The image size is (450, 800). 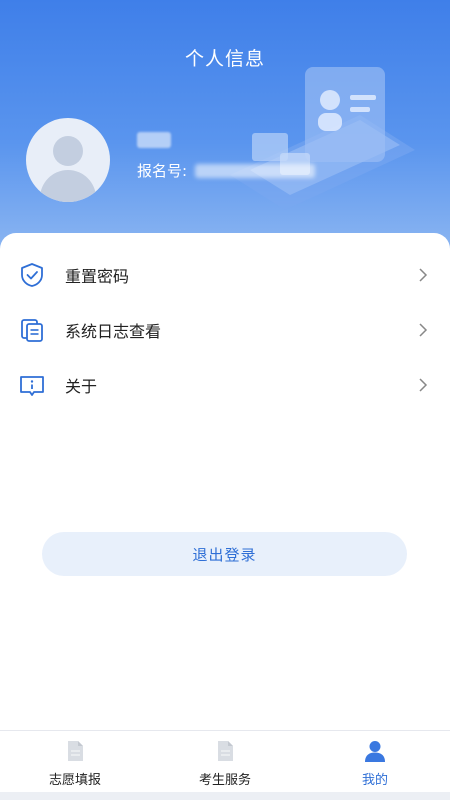 I want to click on menu-item-label: 系统日志查看, so click(x=113, y=331).